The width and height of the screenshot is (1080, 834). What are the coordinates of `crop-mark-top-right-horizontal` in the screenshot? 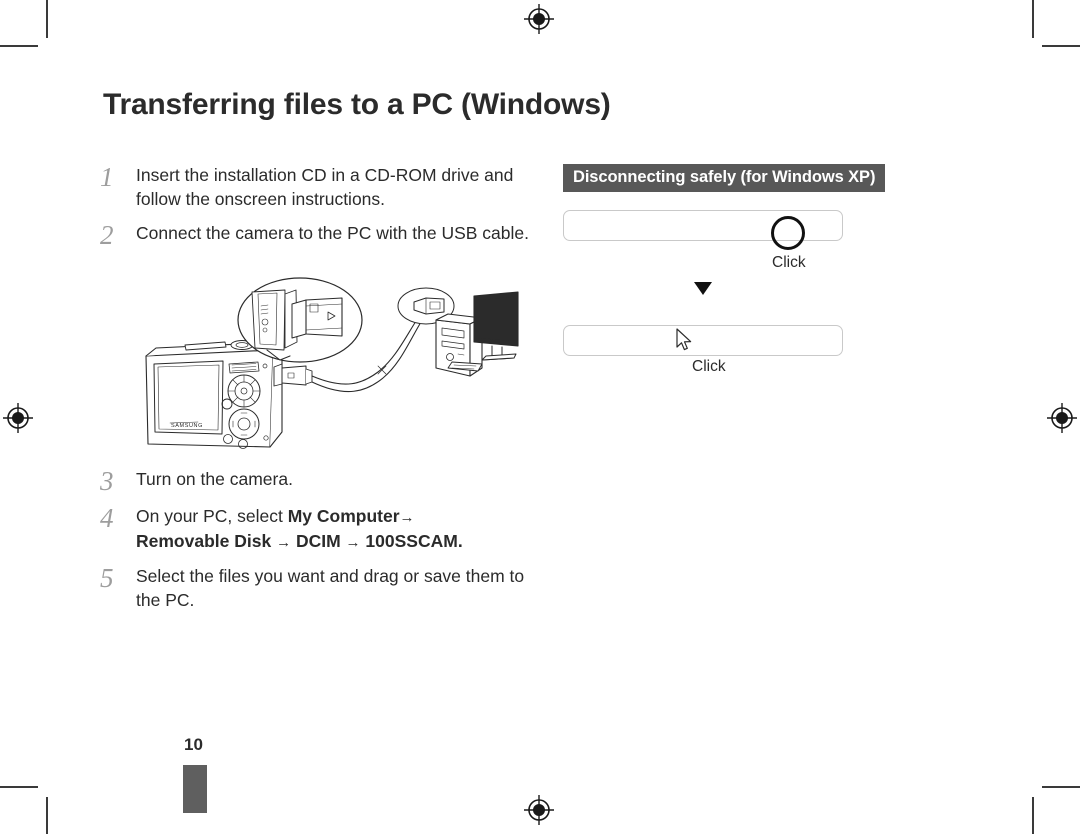 It's located at (1061, 46).